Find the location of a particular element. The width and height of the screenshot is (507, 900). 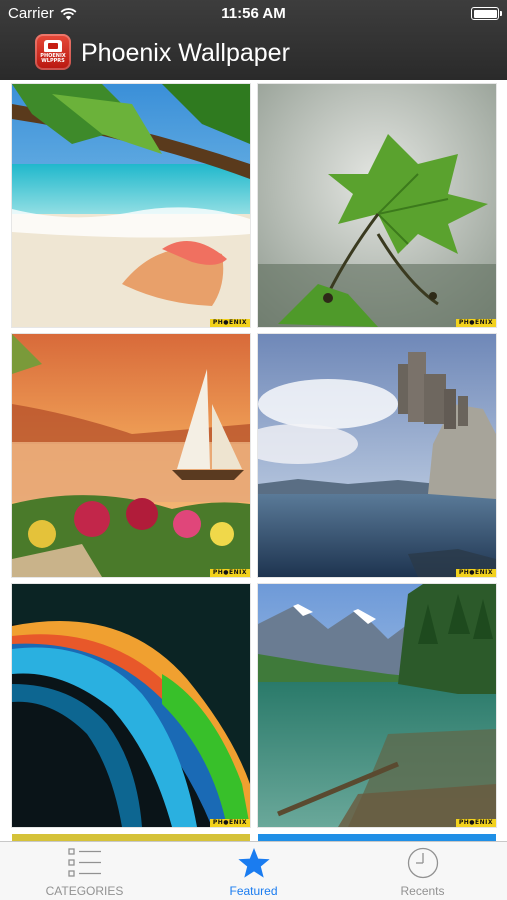

wallpaper-tile-partial-left is located at coordinates (131, 837).